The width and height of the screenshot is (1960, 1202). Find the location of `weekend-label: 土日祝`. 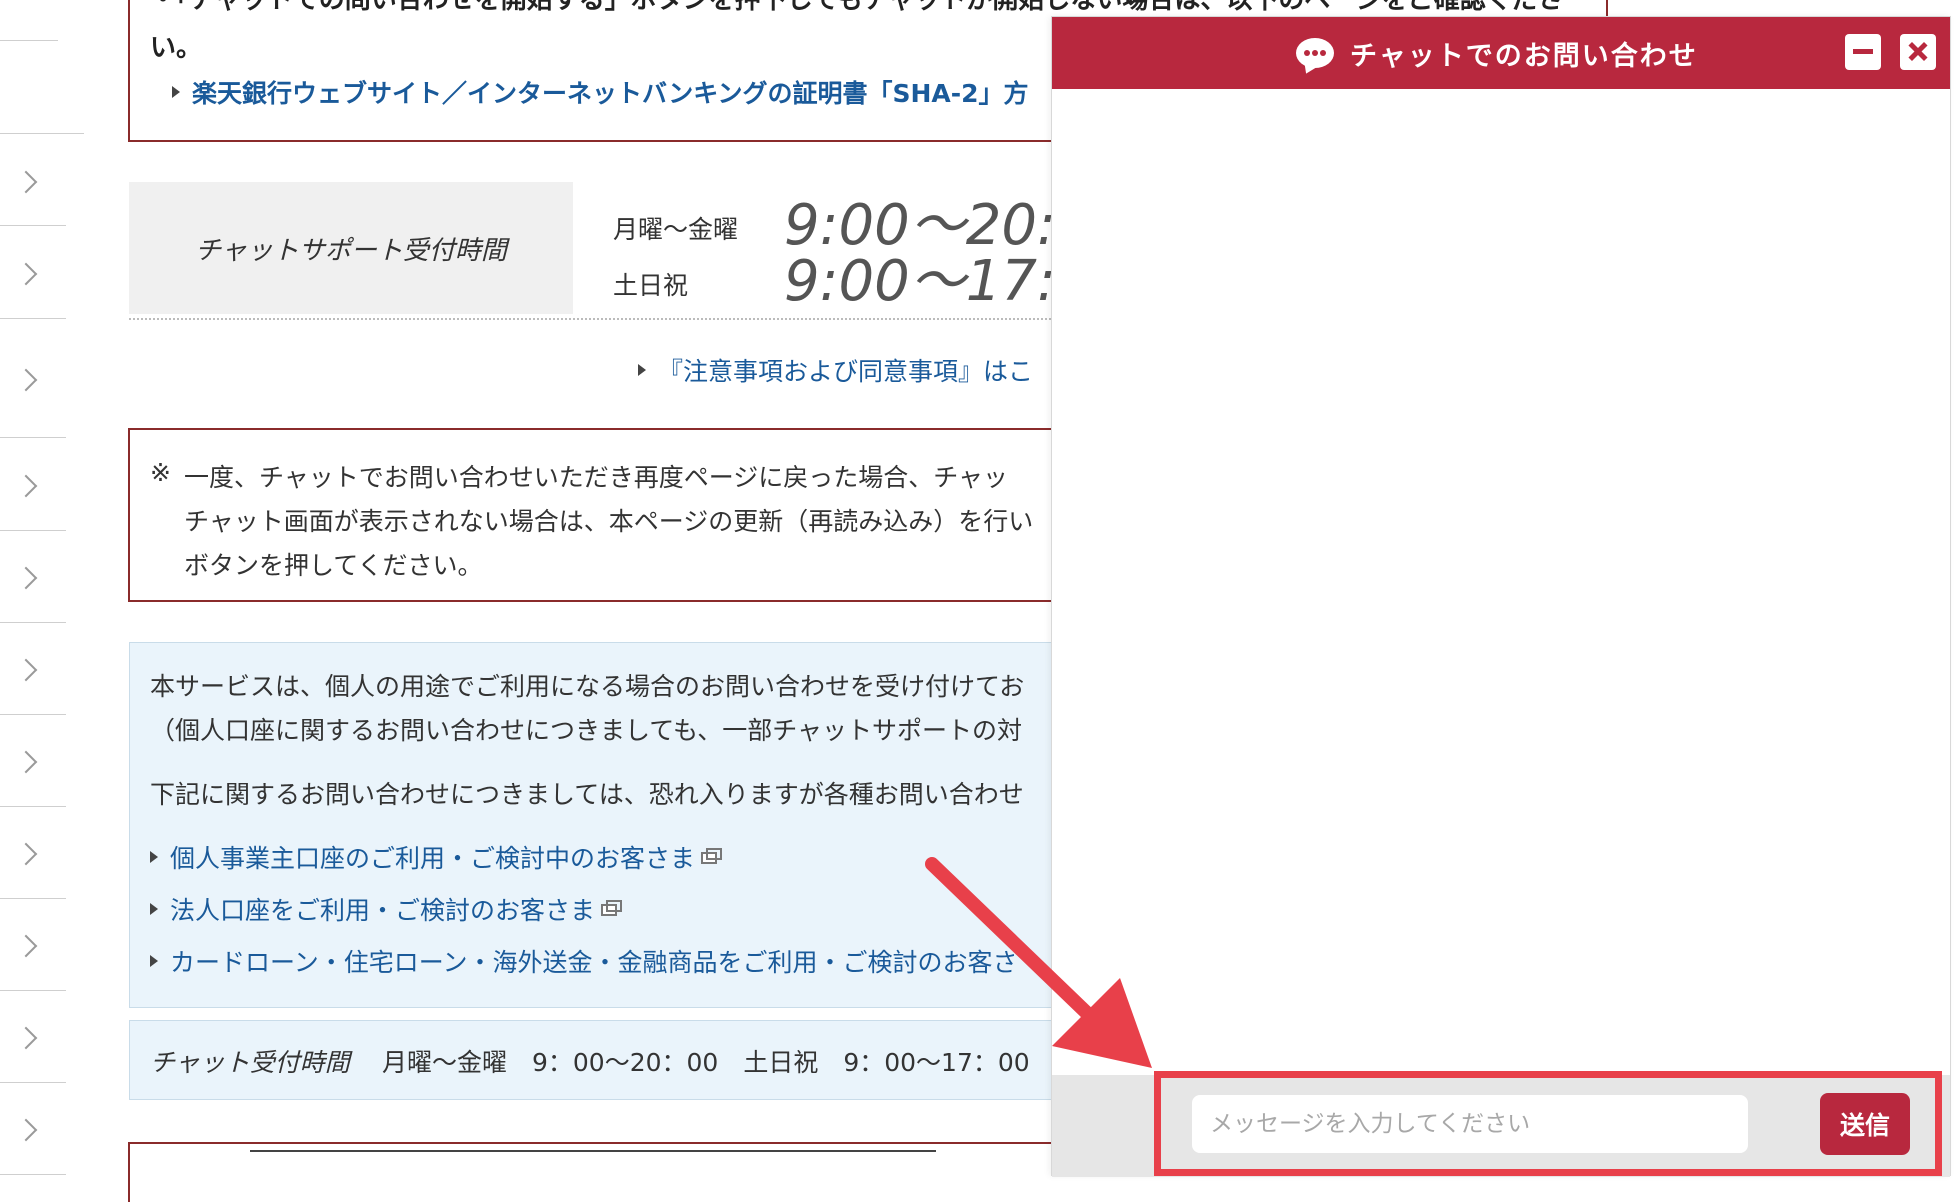

weekend-label: 土日祝 is located at coordinates (651, 285).